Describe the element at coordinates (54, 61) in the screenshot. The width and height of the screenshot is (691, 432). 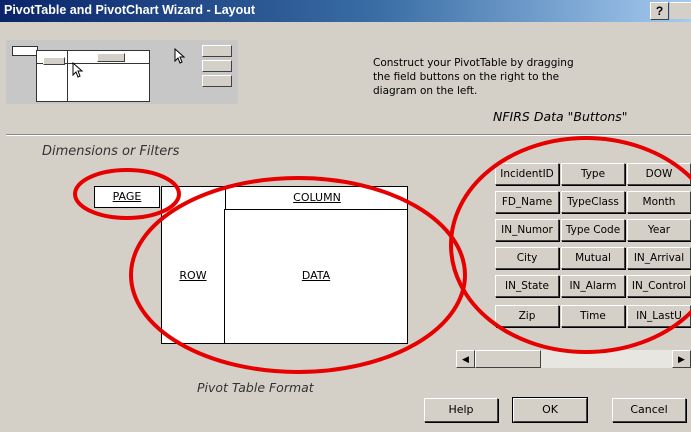
I see `illustration-dragged-field` at that location.